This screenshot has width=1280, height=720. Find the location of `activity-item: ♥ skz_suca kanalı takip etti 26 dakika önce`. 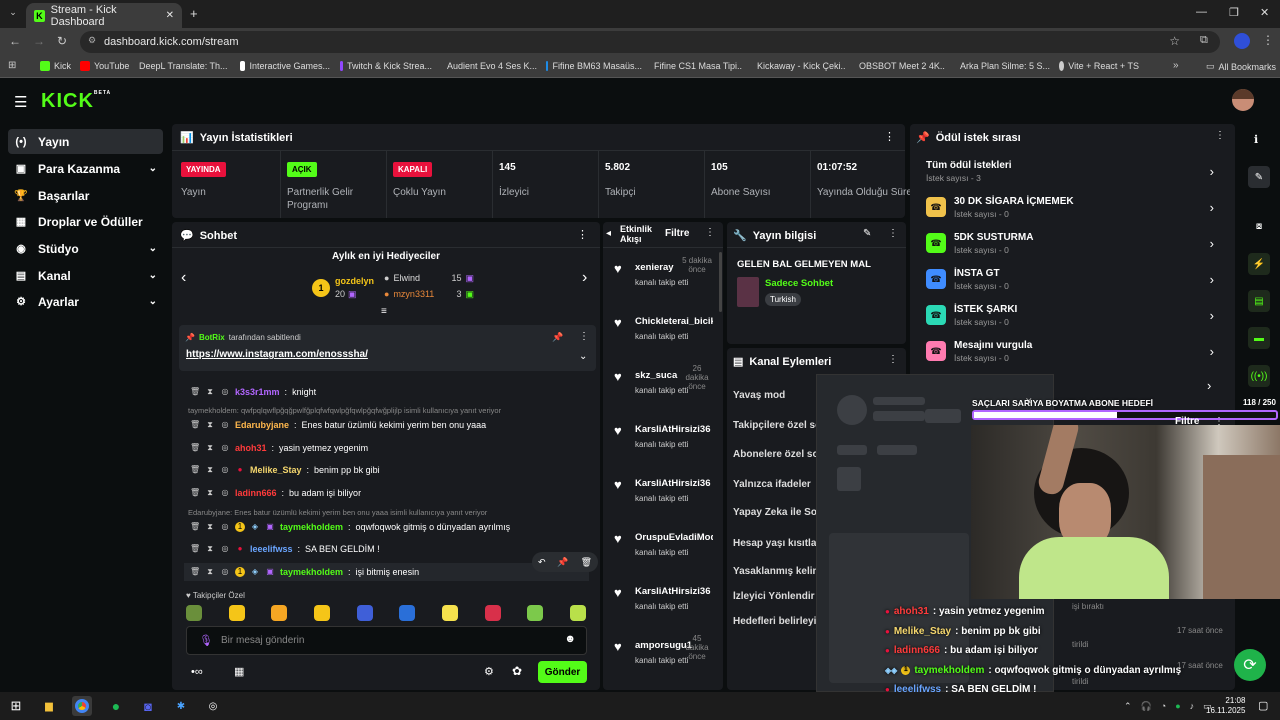

activity-item: ♥ skz_suca kanalı takip etti 26 dakika önce is located at coordinates (666, 391).